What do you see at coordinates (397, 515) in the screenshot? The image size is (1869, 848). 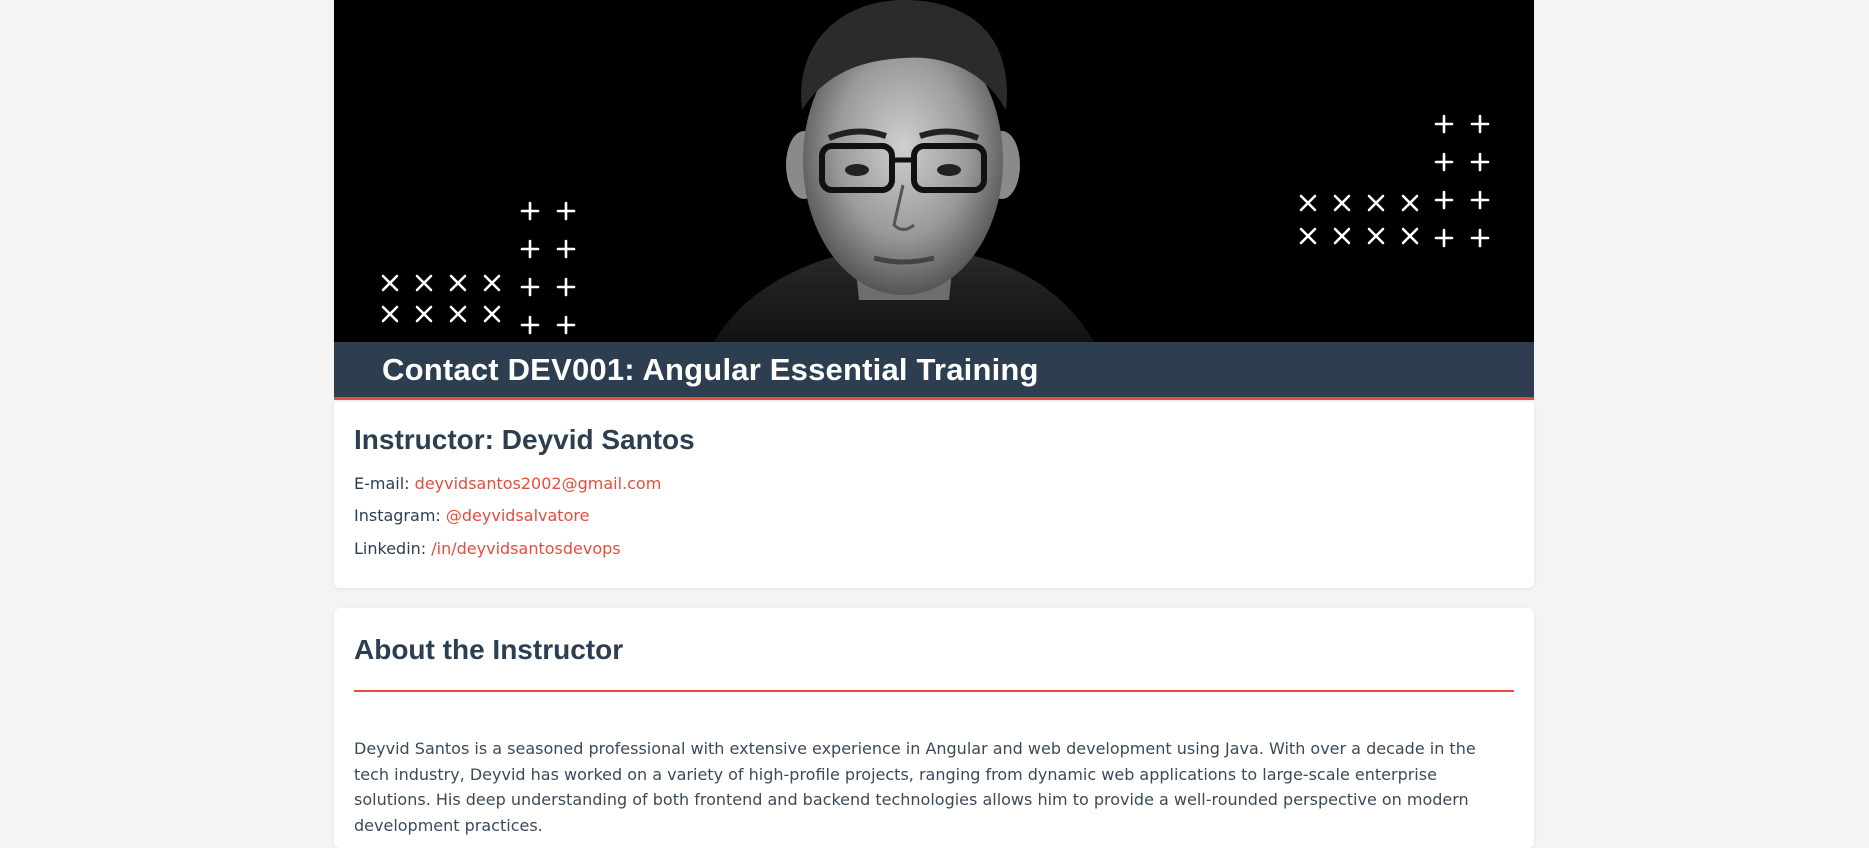 I see `instagram-label: Instagram:` at bounding box center [397, 515].